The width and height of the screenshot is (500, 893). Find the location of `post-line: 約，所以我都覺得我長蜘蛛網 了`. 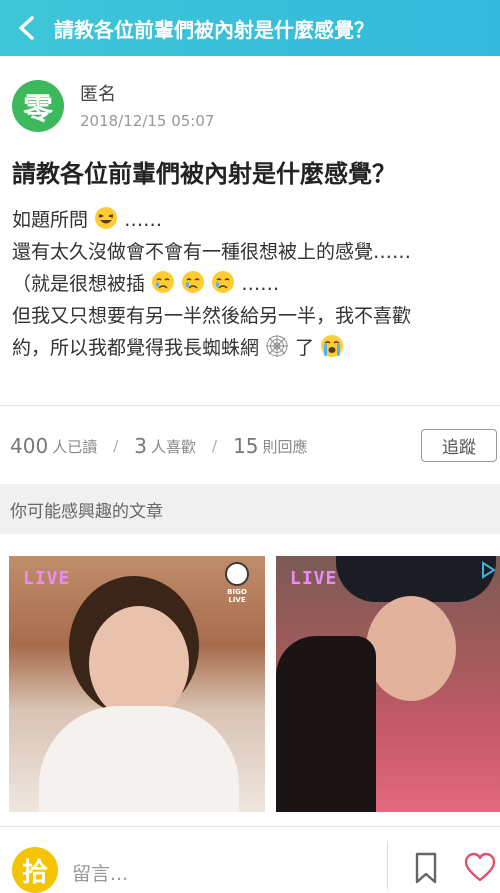

post-line: 約，所以我都覺得我長蜘蛛網 了 is located at coordinates (251, 348).